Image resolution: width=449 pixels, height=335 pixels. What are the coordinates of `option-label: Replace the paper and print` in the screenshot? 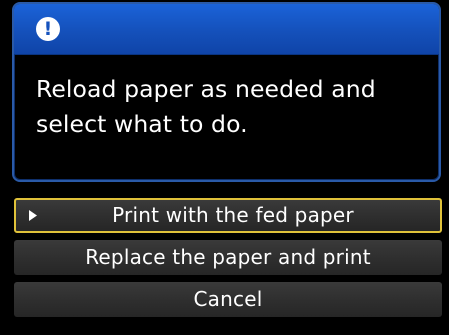 It's located at (228, 257).